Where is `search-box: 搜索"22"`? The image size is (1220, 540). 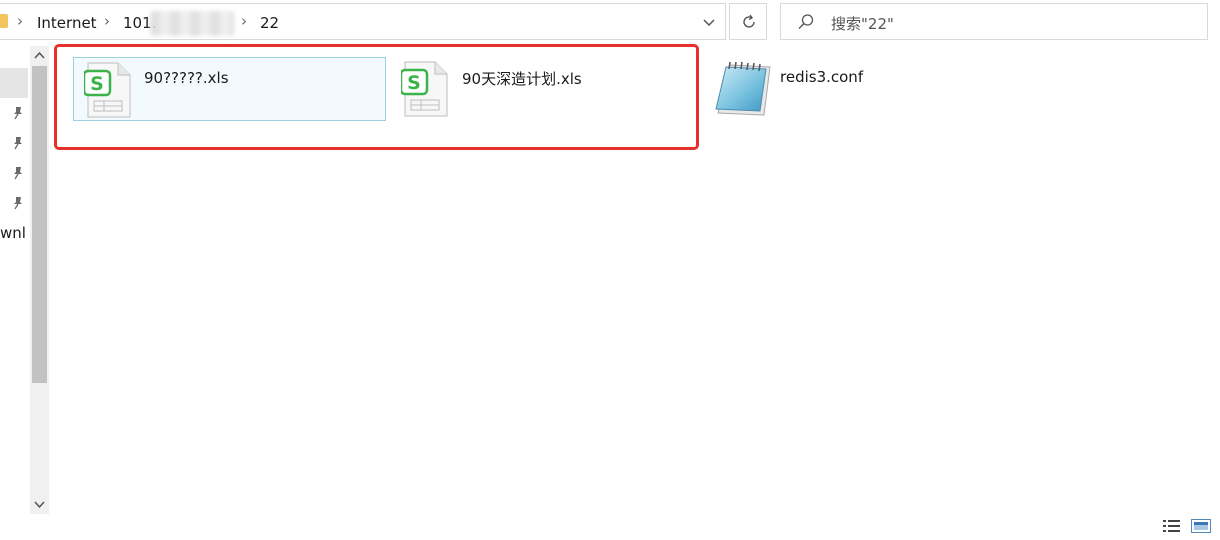
search-box: 搜索"22" is located at coordinates (994, 21).